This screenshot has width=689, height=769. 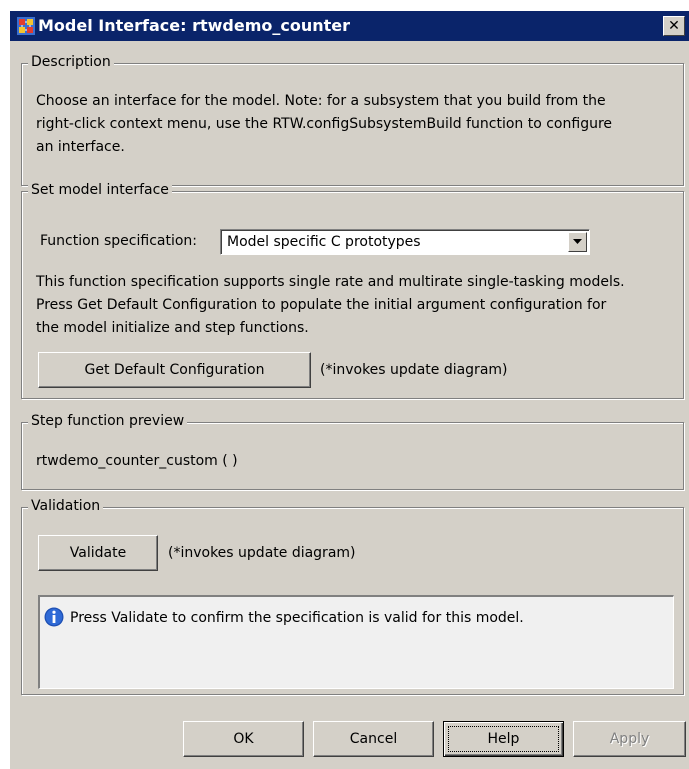 What do you see at coordinates (66, 506) in the screenshot?
I see `validation-legend: Validation` at bounding box center [66, 506].